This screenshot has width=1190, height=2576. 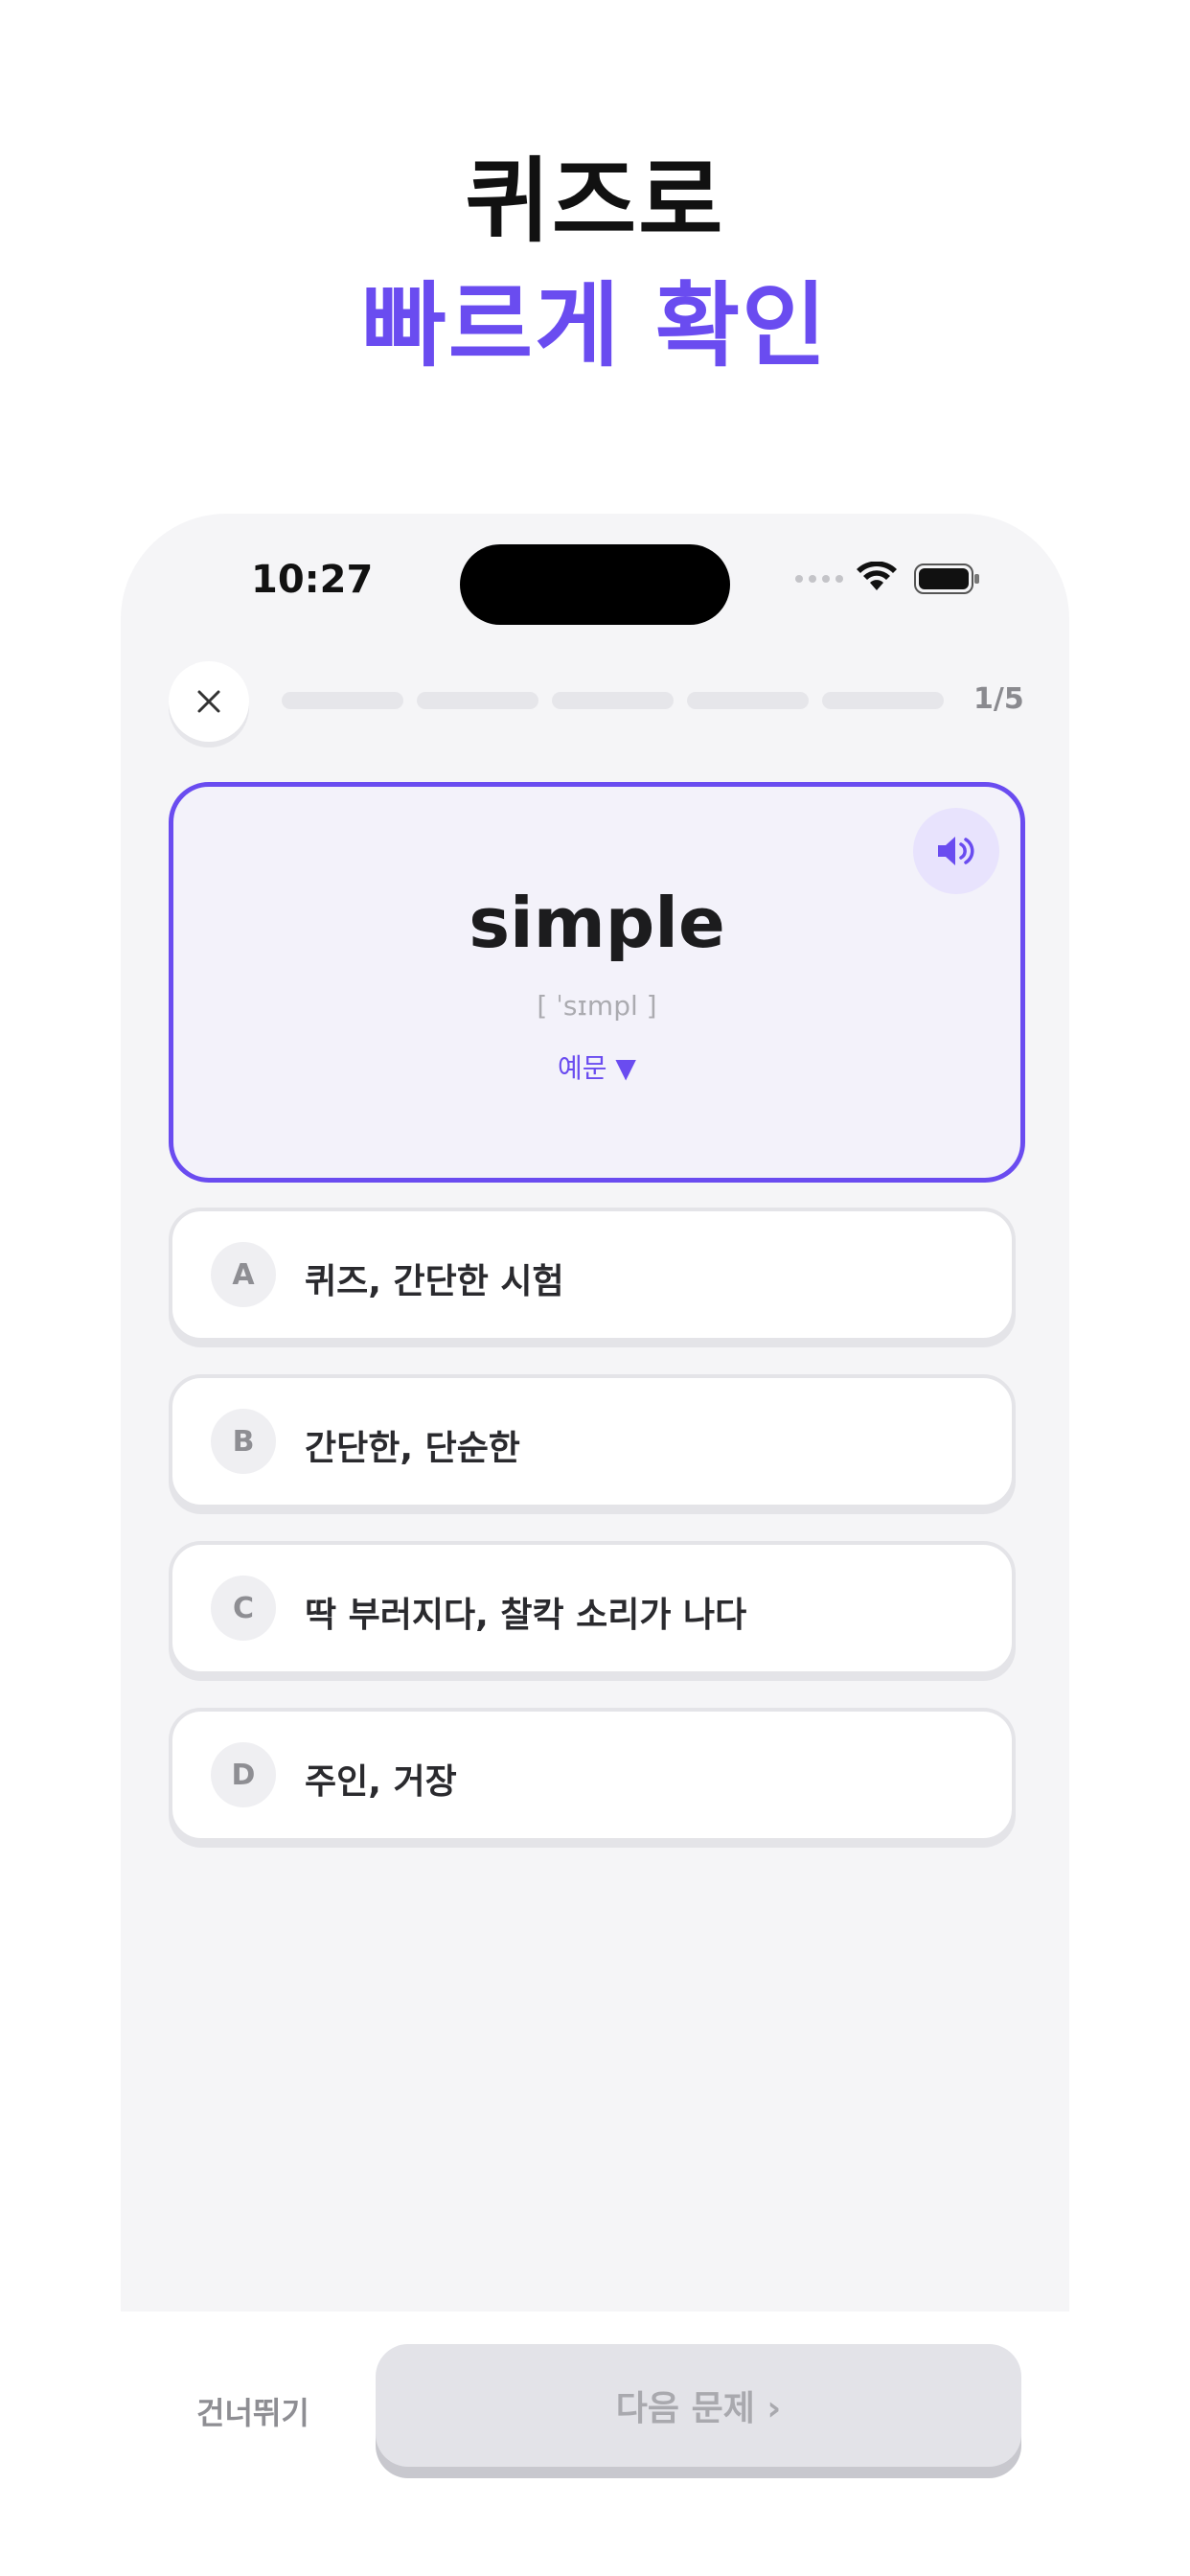 I want to click on option-text: 간단한, 단순한, so click(x=413, y=1448).